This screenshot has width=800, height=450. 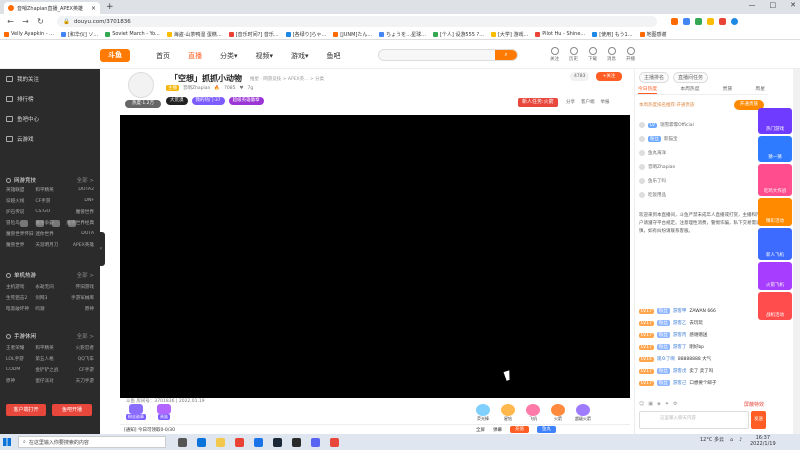 I want to click on game-category-link: 王者荣耀, so click(x=20, y=348).